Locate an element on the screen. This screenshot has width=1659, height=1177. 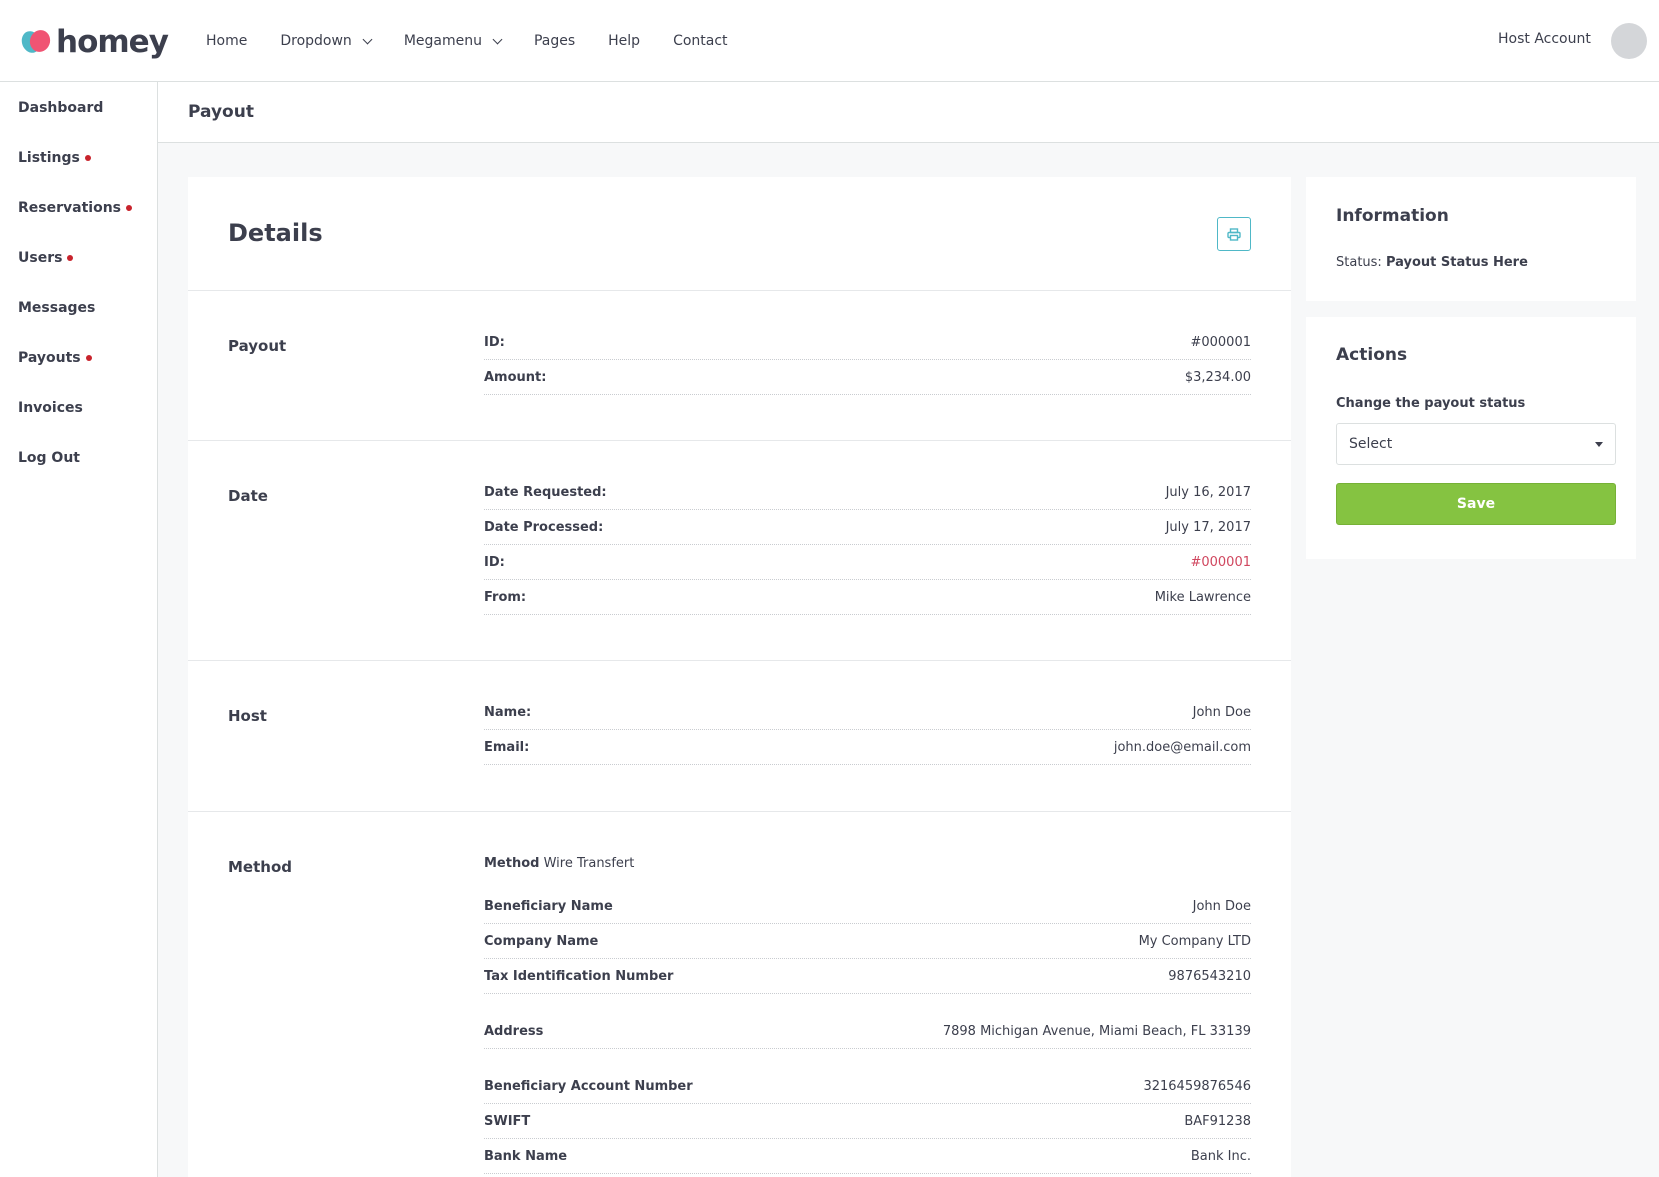
section-label: Method is located at coordinates (260, 867).